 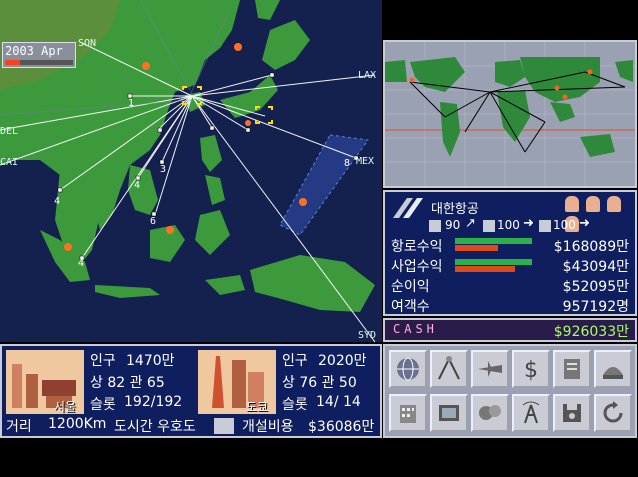 I want to click on cash-bar: CASH $926033만, so click(x=510, y=330).